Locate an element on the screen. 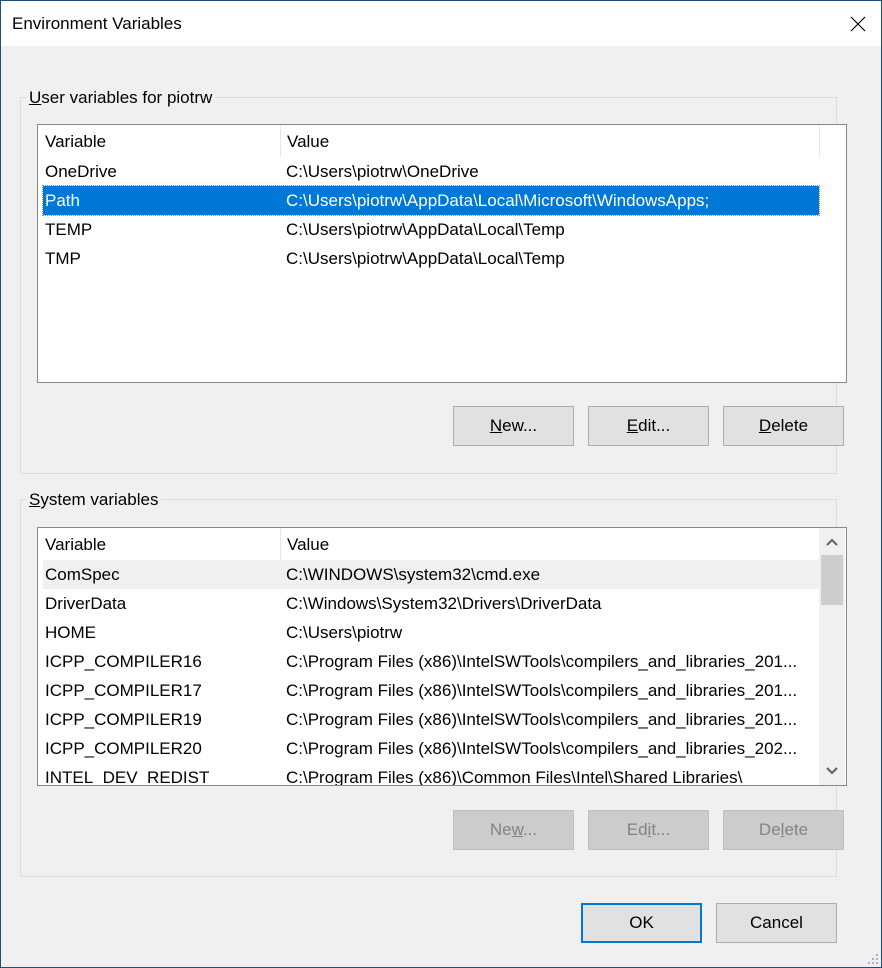 Image resolution: width=882 pixels, height=968 pixels. variable-name-cell: TMP is located at coordinates (63, 258).